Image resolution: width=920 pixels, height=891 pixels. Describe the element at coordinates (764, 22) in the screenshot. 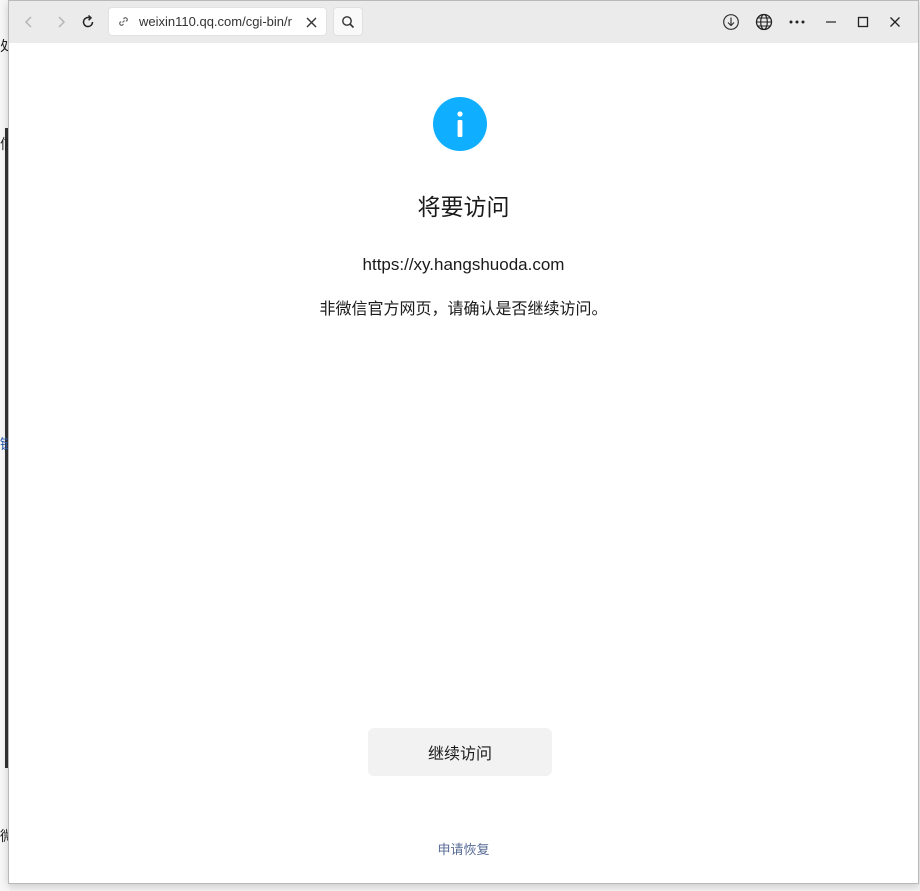

I see `globe-icon` at that location.